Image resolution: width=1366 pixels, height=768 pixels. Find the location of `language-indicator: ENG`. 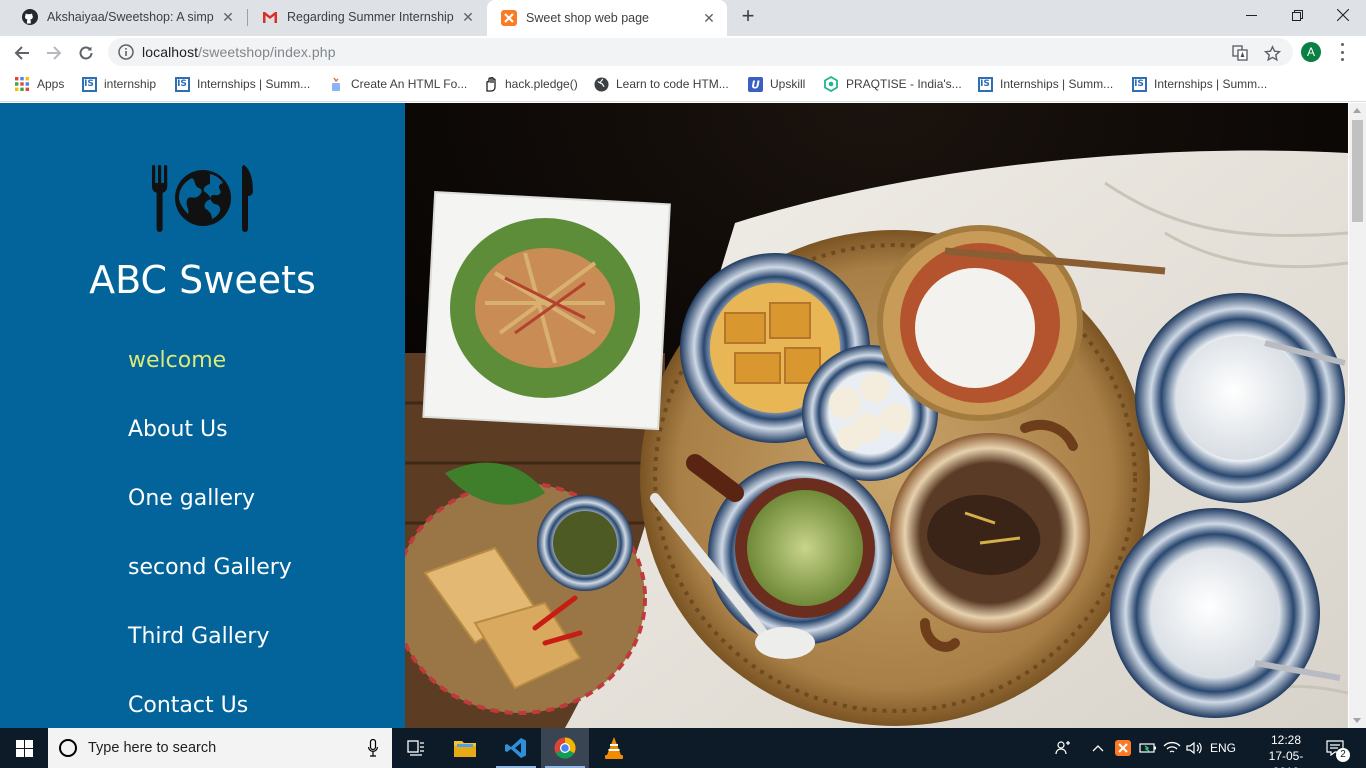

language-indicator: ENG is located at coordinates (1223, 748).